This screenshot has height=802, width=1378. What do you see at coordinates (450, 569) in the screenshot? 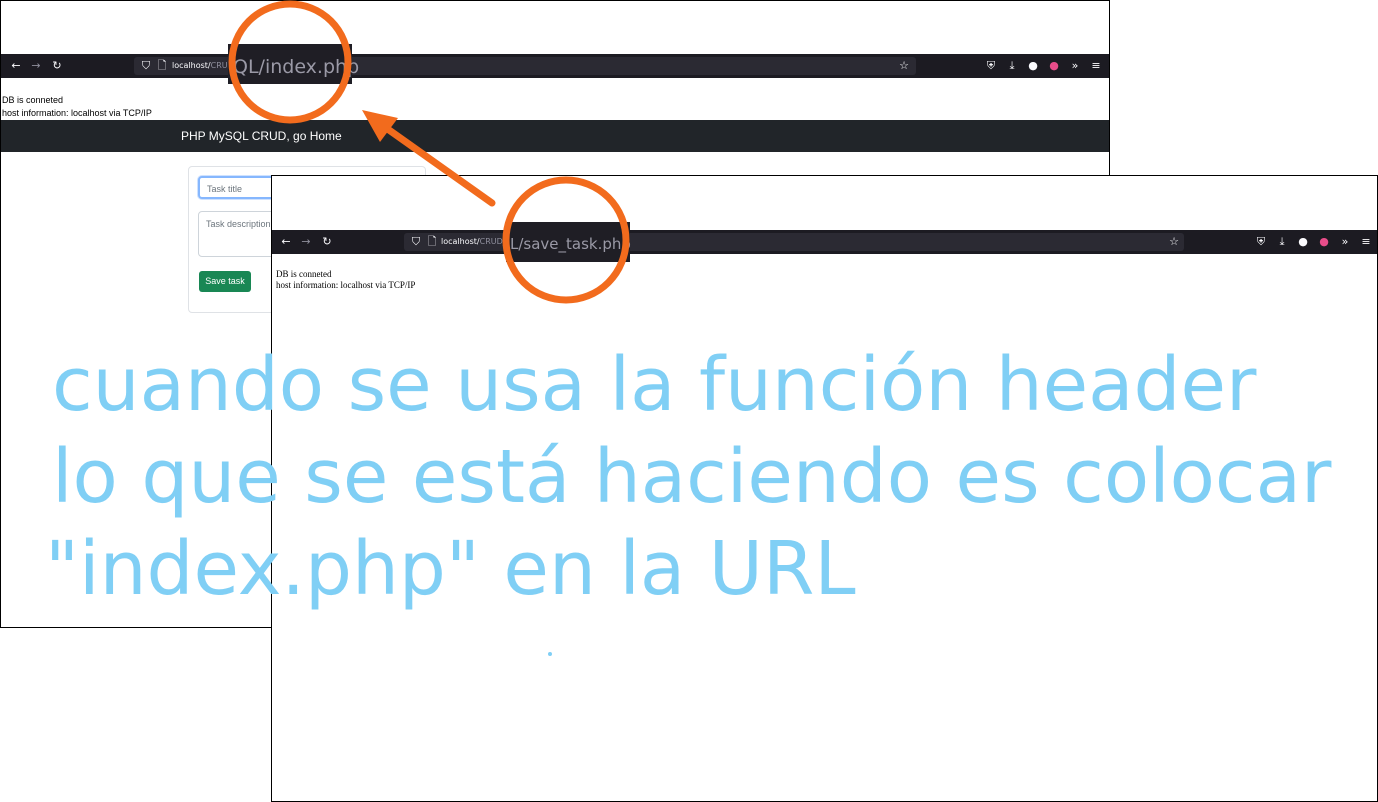
I see `handwritten-line-3: "index.php" en la URL` at bounding box center [450, 569].